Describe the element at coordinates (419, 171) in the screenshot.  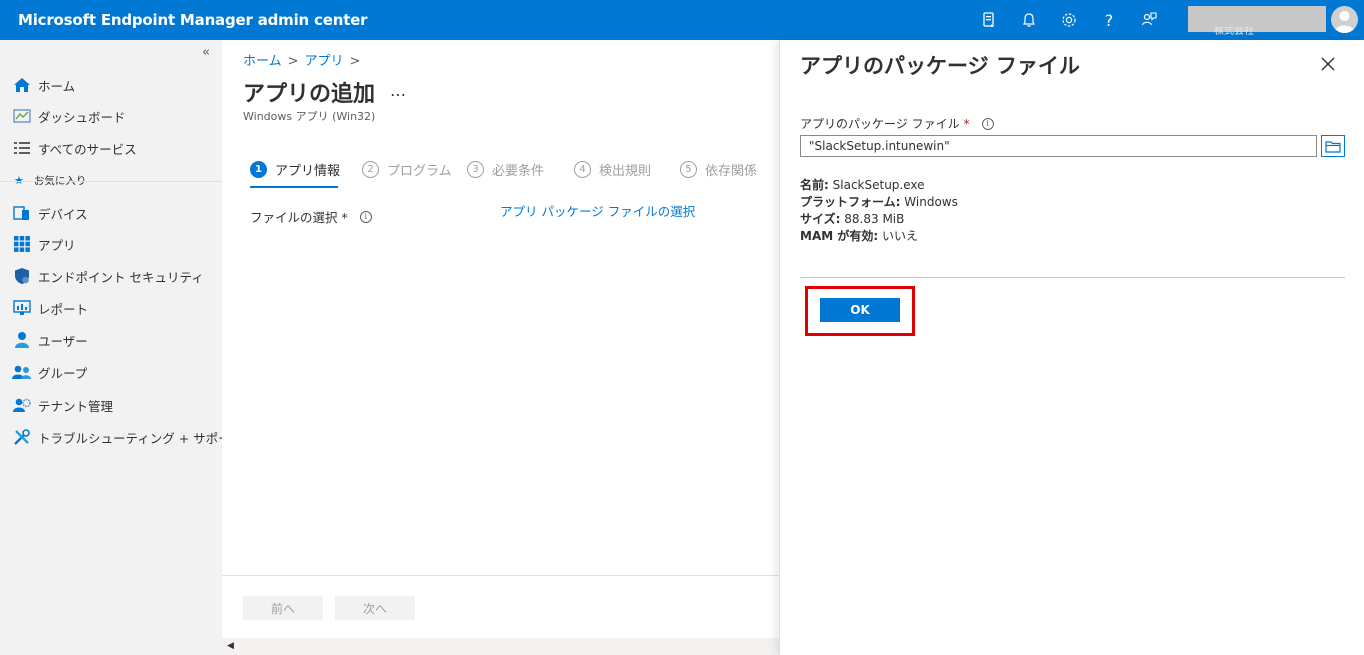
I see `step-label: プログラム` at that location.